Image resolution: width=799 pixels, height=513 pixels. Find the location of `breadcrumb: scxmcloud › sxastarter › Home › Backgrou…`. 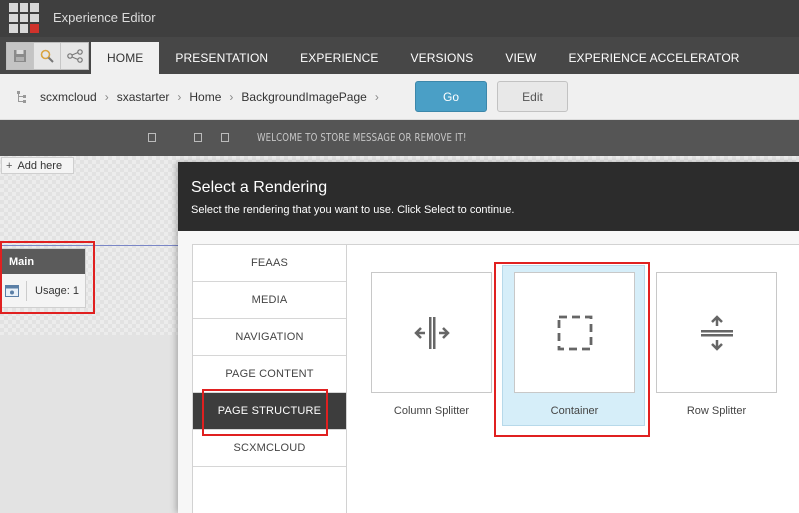

breadcrumb: scxmcloud › sxastarter › Home › Backgrou… is located at coordinates (213, 97).